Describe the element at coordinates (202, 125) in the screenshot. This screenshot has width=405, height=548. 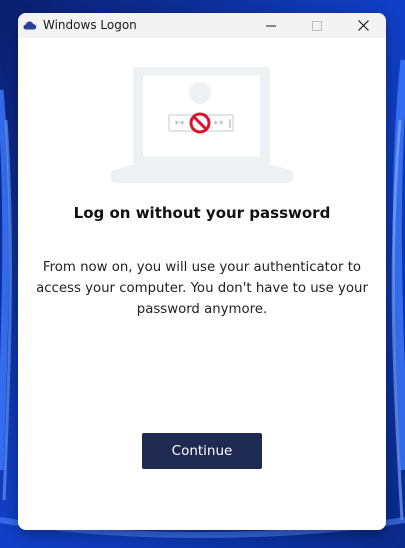
I see `laptop-no-password-icon: ** **` at that location.